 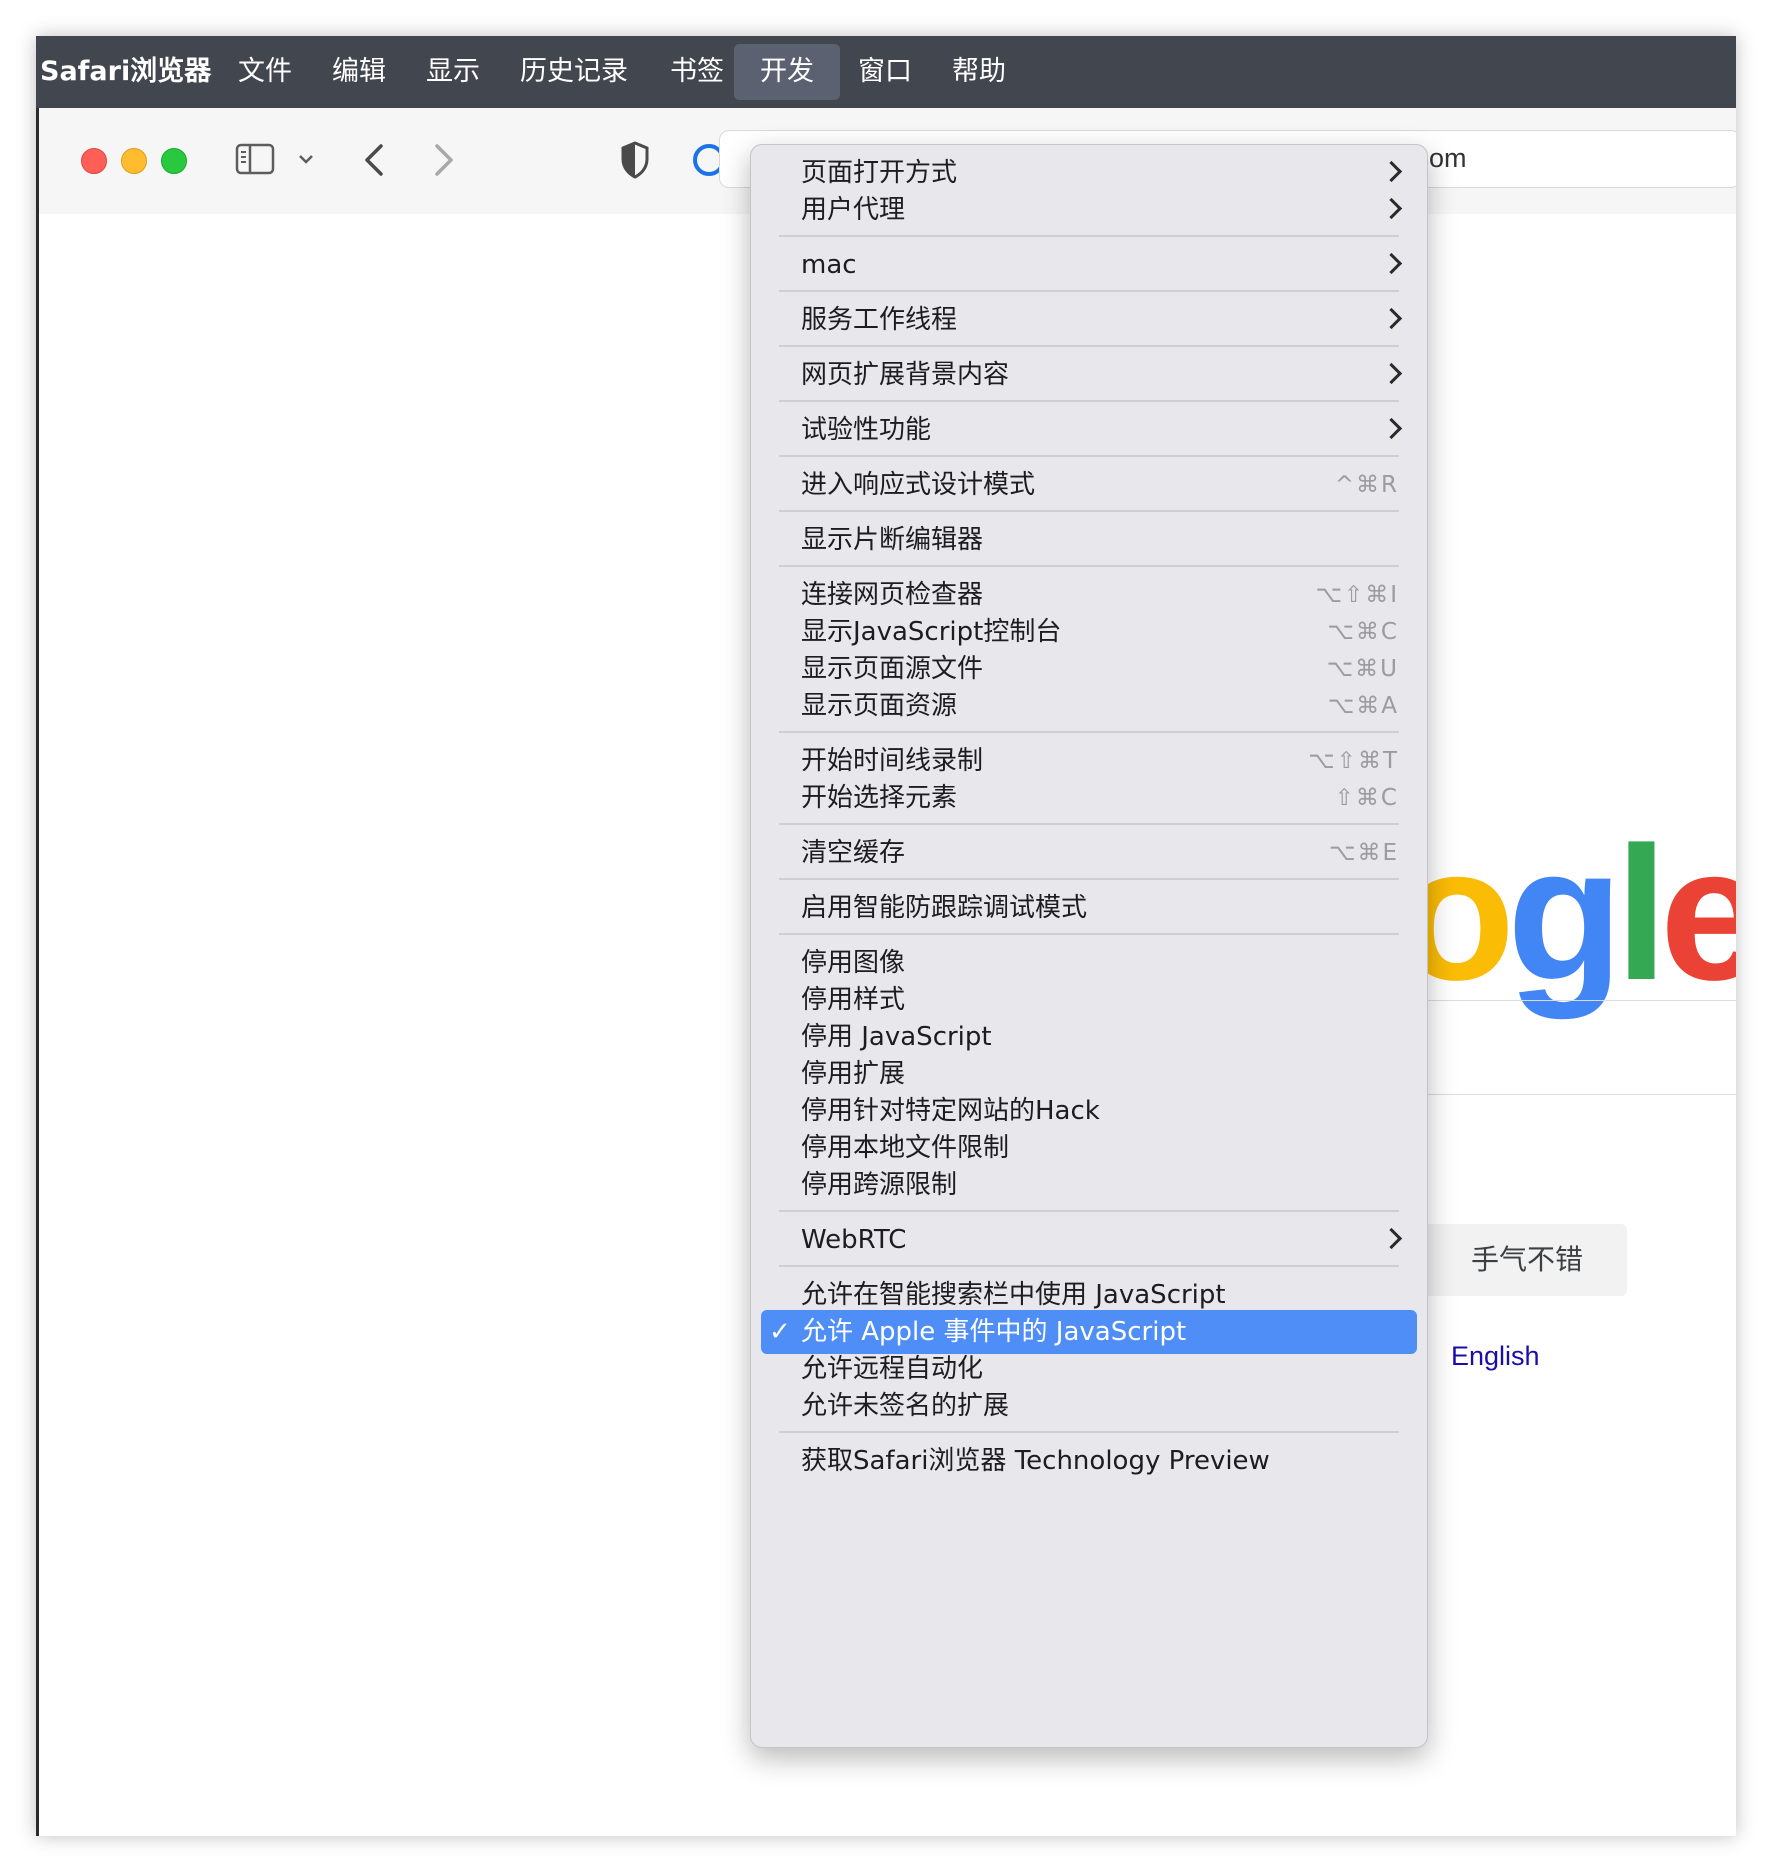 I want to click on menu-item-2: 用户代理, so click(x=1089, y=210).